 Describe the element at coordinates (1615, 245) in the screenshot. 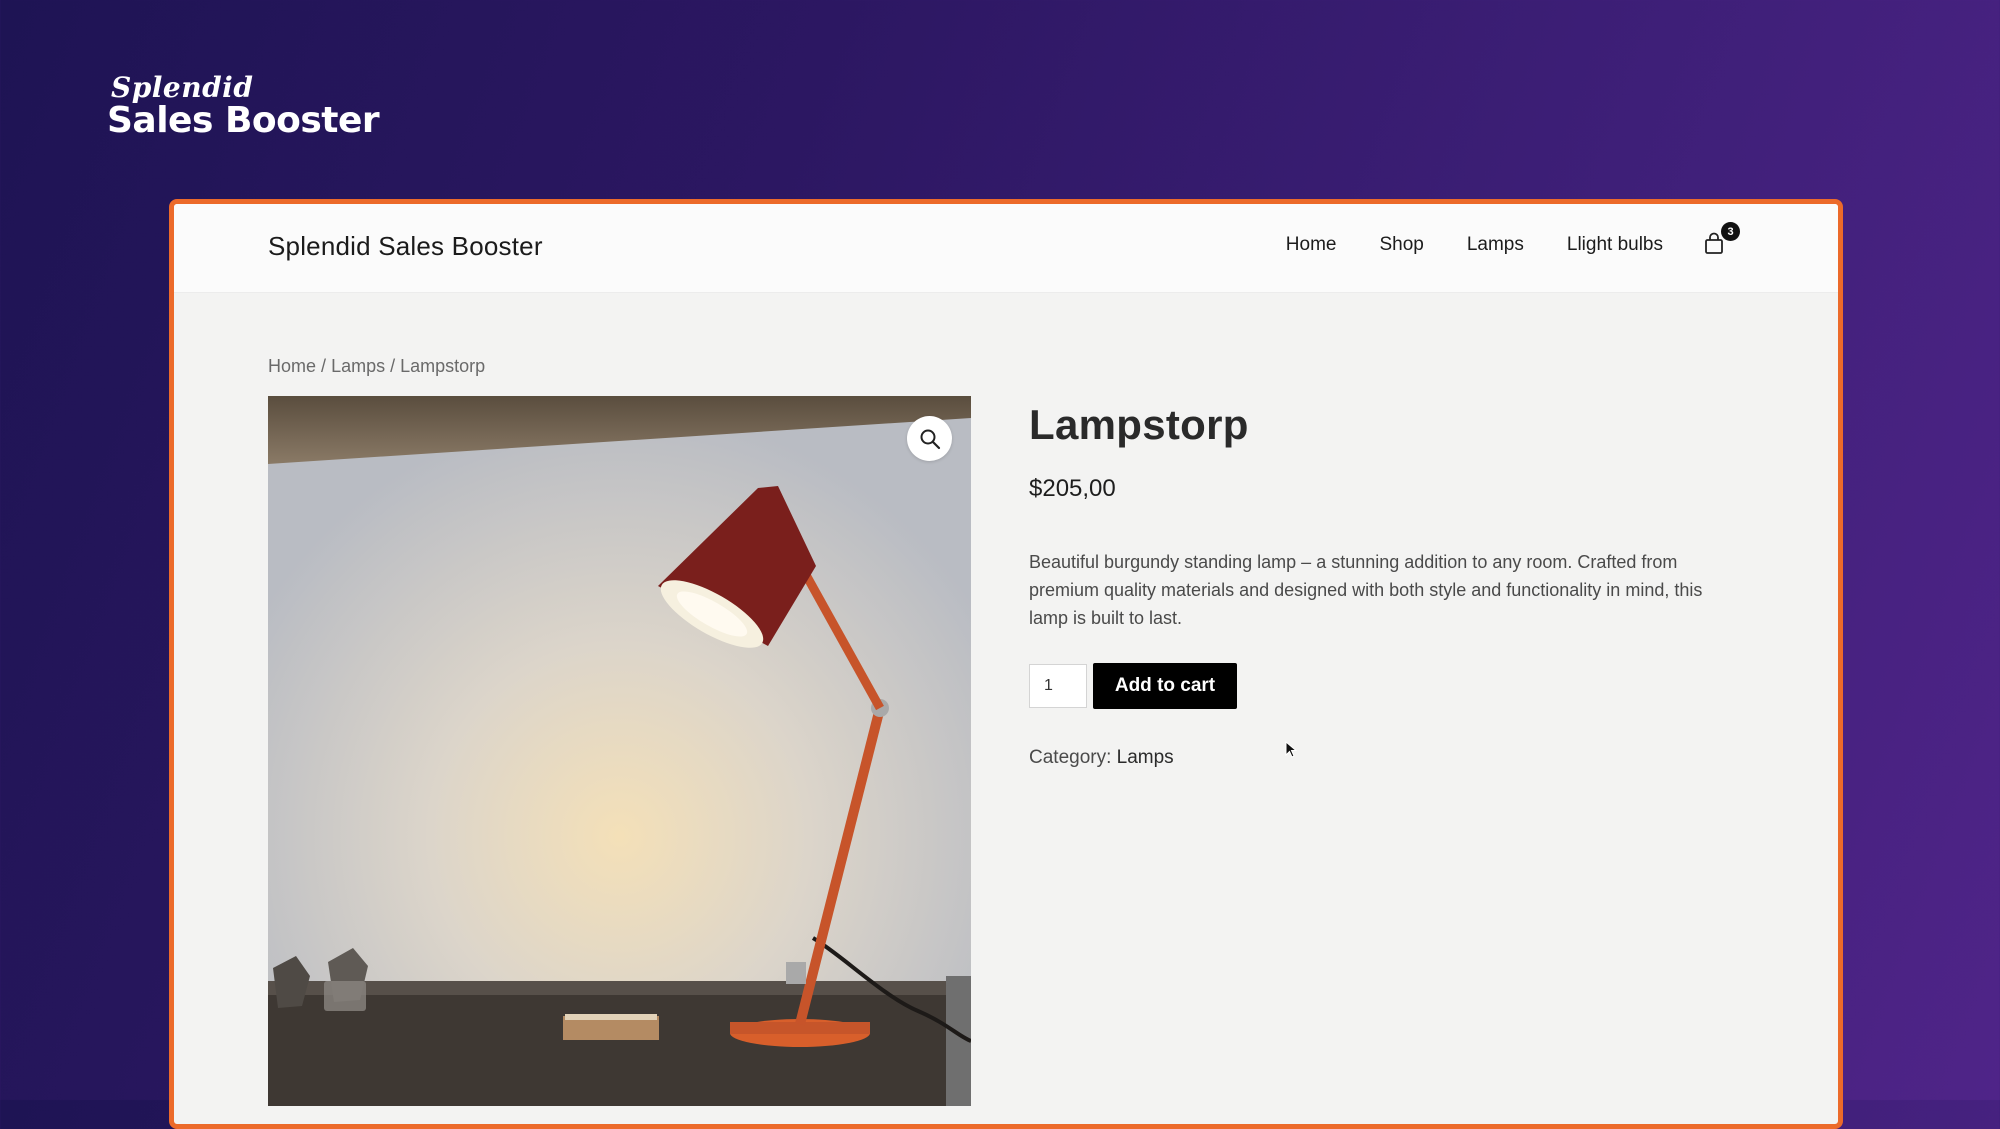

I see `nav-light-bulbs: Llight bulbs` at that location.